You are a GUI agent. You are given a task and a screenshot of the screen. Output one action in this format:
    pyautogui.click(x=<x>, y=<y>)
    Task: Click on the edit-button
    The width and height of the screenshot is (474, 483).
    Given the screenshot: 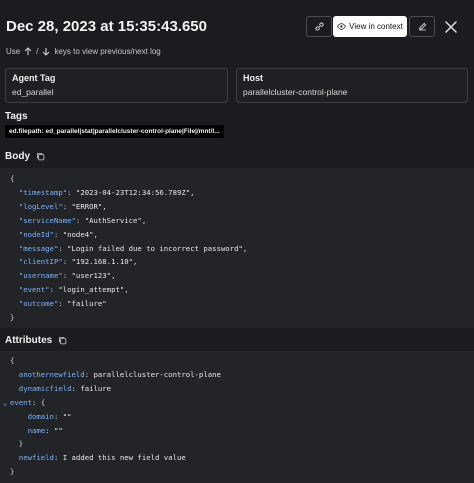 What is the action you would take?
    pyautogui.click(x=422, y=26)
    